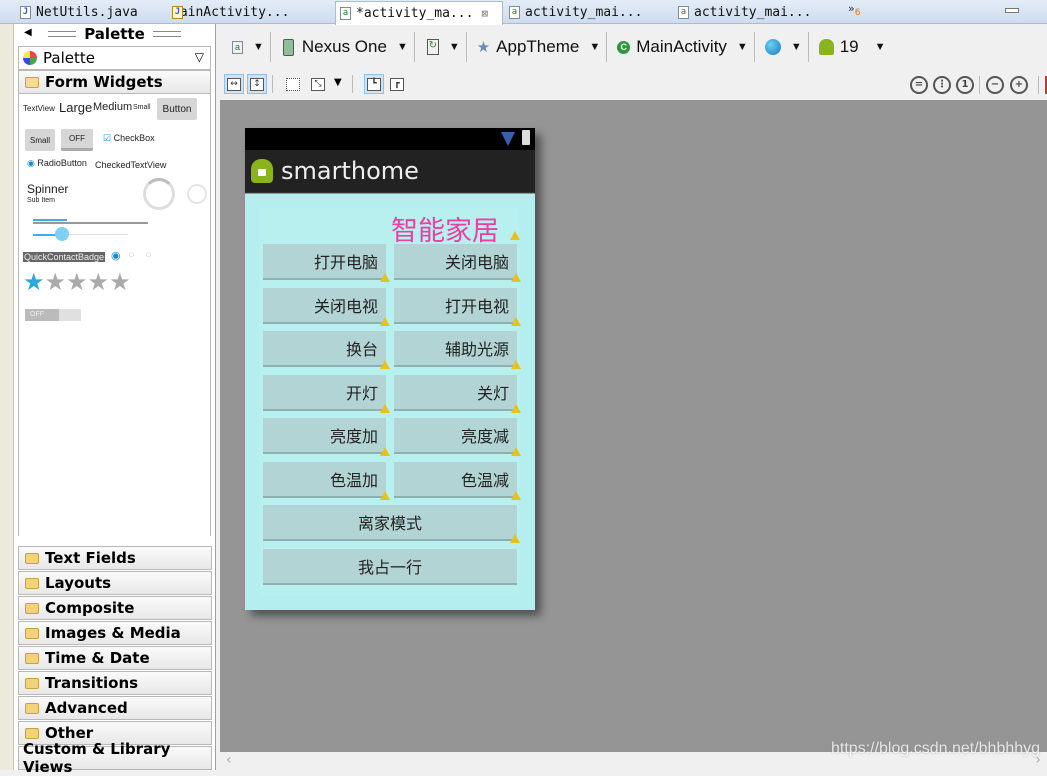 The image size is (1047, 776). I want to click on theme-selector: ★ AppTheme ▼, so click(537, 47).